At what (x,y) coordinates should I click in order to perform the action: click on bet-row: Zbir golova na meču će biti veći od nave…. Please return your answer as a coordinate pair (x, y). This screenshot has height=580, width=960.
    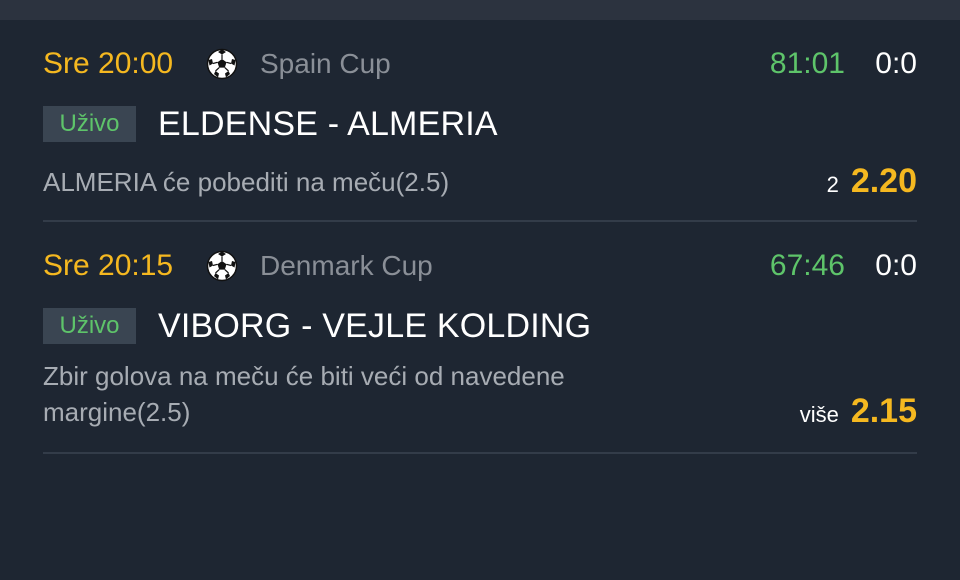
    Looking at the image, I should click on (480, 396).